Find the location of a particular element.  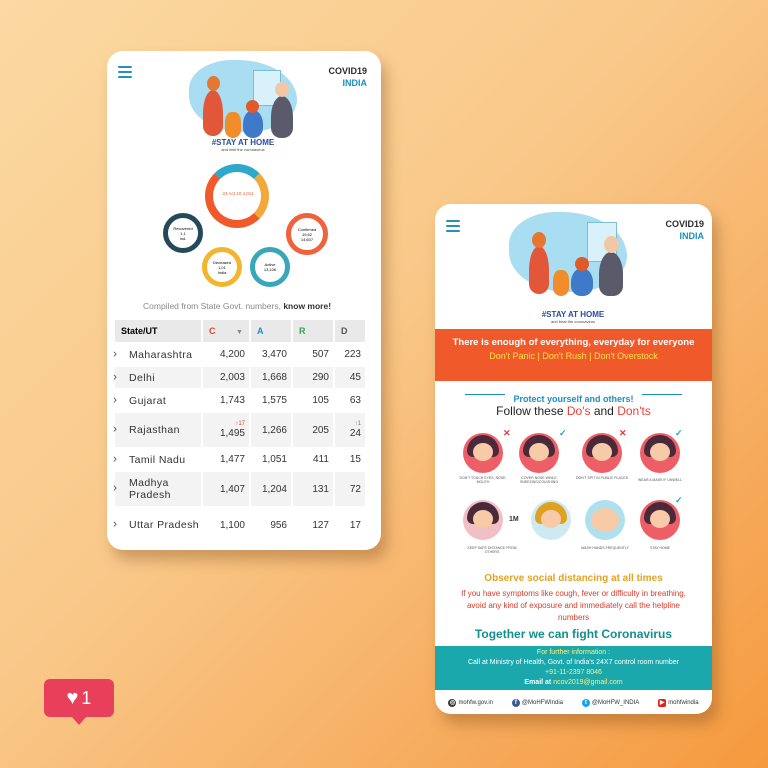

table-row: › Gujarat 1,743 1,575 105 63 is located at coordinates (239, 400).